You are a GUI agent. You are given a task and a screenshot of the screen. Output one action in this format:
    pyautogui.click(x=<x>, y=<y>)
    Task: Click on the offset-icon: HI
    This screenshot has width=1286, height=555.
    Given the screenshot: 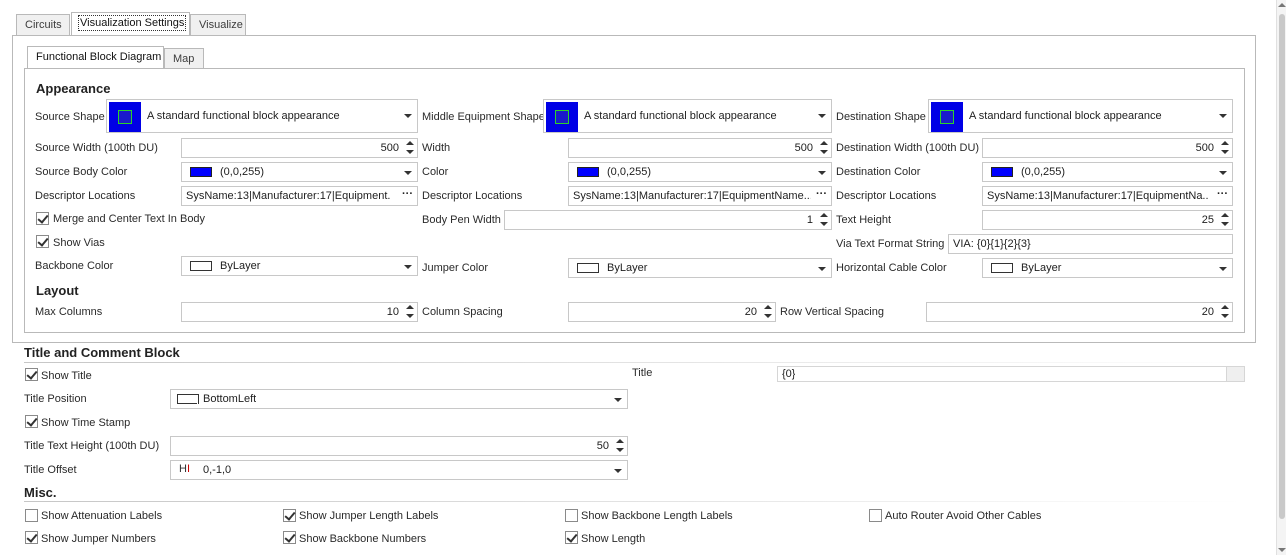 What is the action you would take?
    pyautogui.click(x=185, y=469)
    